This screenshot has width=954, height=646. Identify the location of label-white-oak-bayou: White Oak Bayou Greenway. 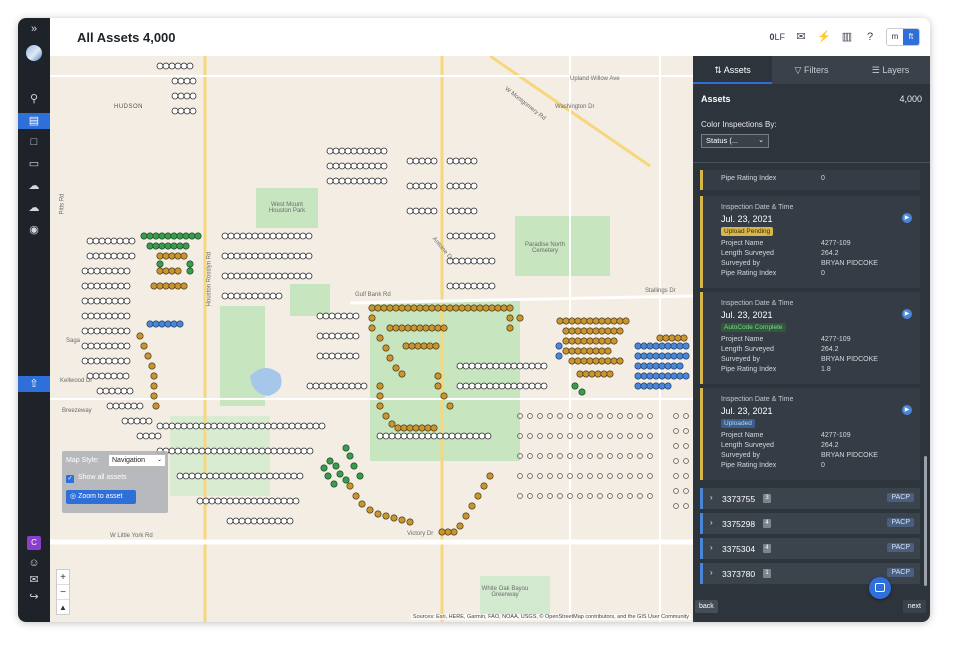
(505, 592).